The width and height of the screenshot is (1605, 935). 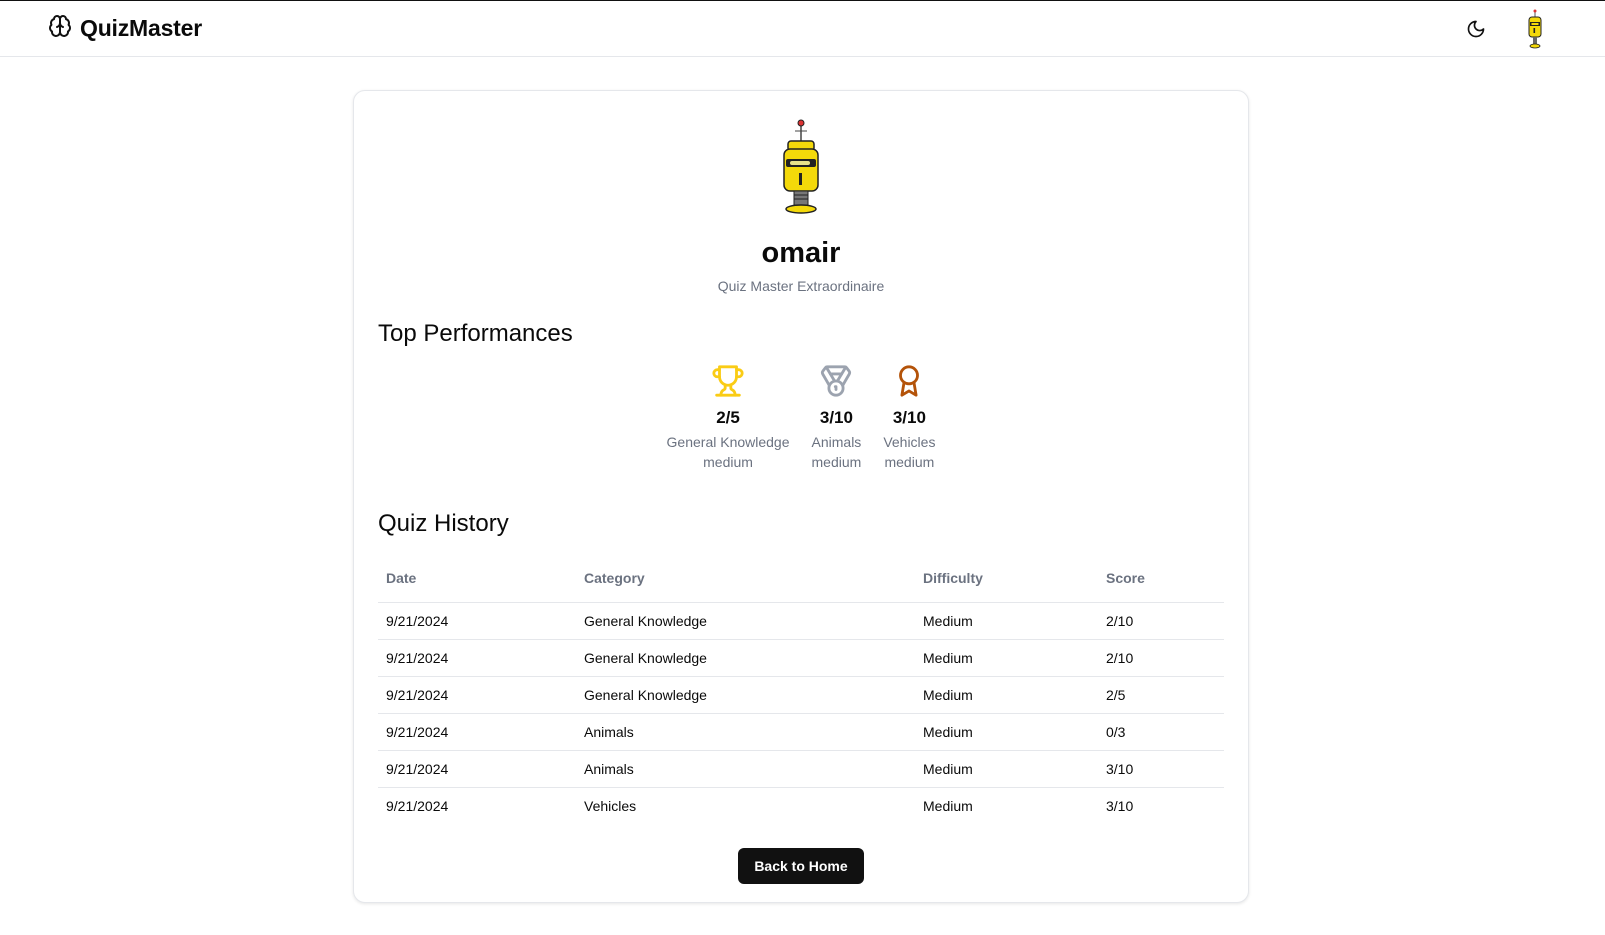 I want to click on performance-item: 3/10 Vehicles medium, so click(x=909, y=418).